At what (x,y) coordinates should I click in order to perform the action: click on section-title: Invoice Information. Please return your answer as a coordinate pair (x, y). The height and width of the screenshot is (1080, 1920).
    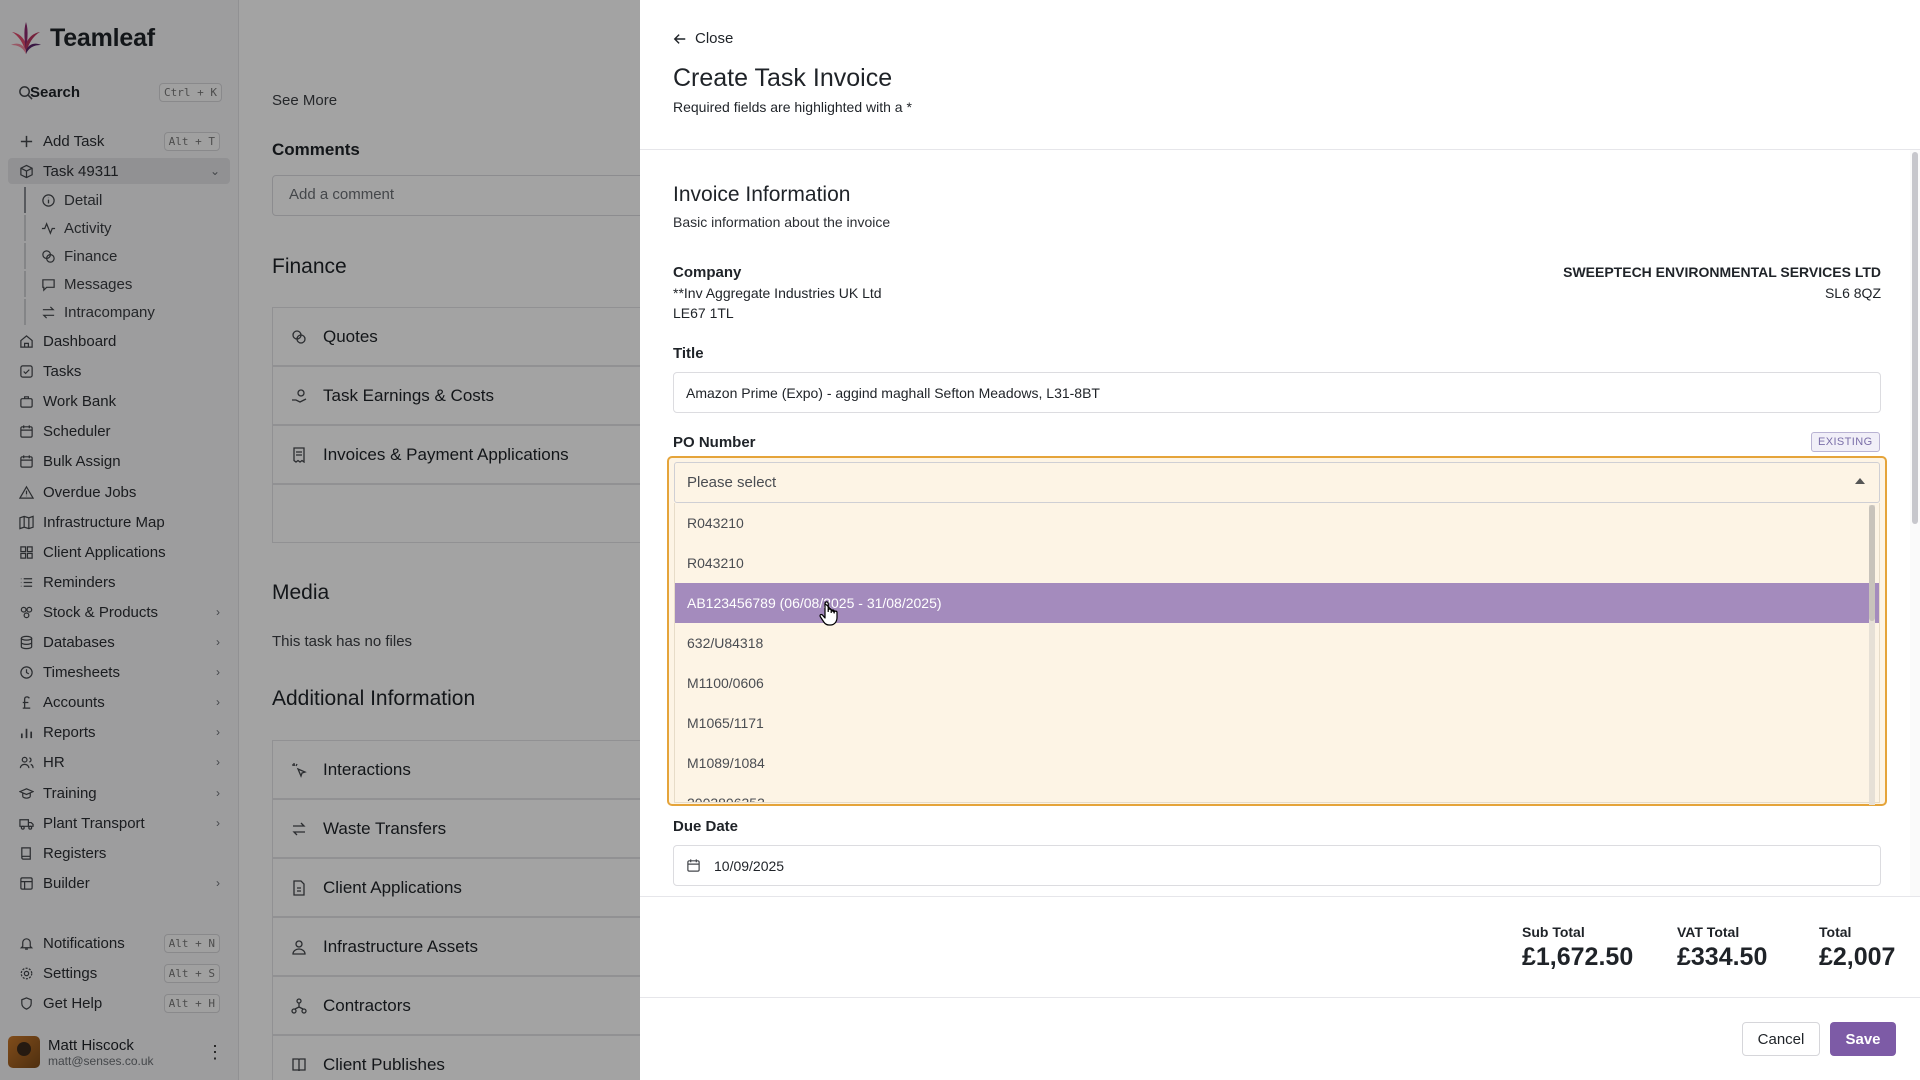
    Looking at the image, I should click on (762, 194).